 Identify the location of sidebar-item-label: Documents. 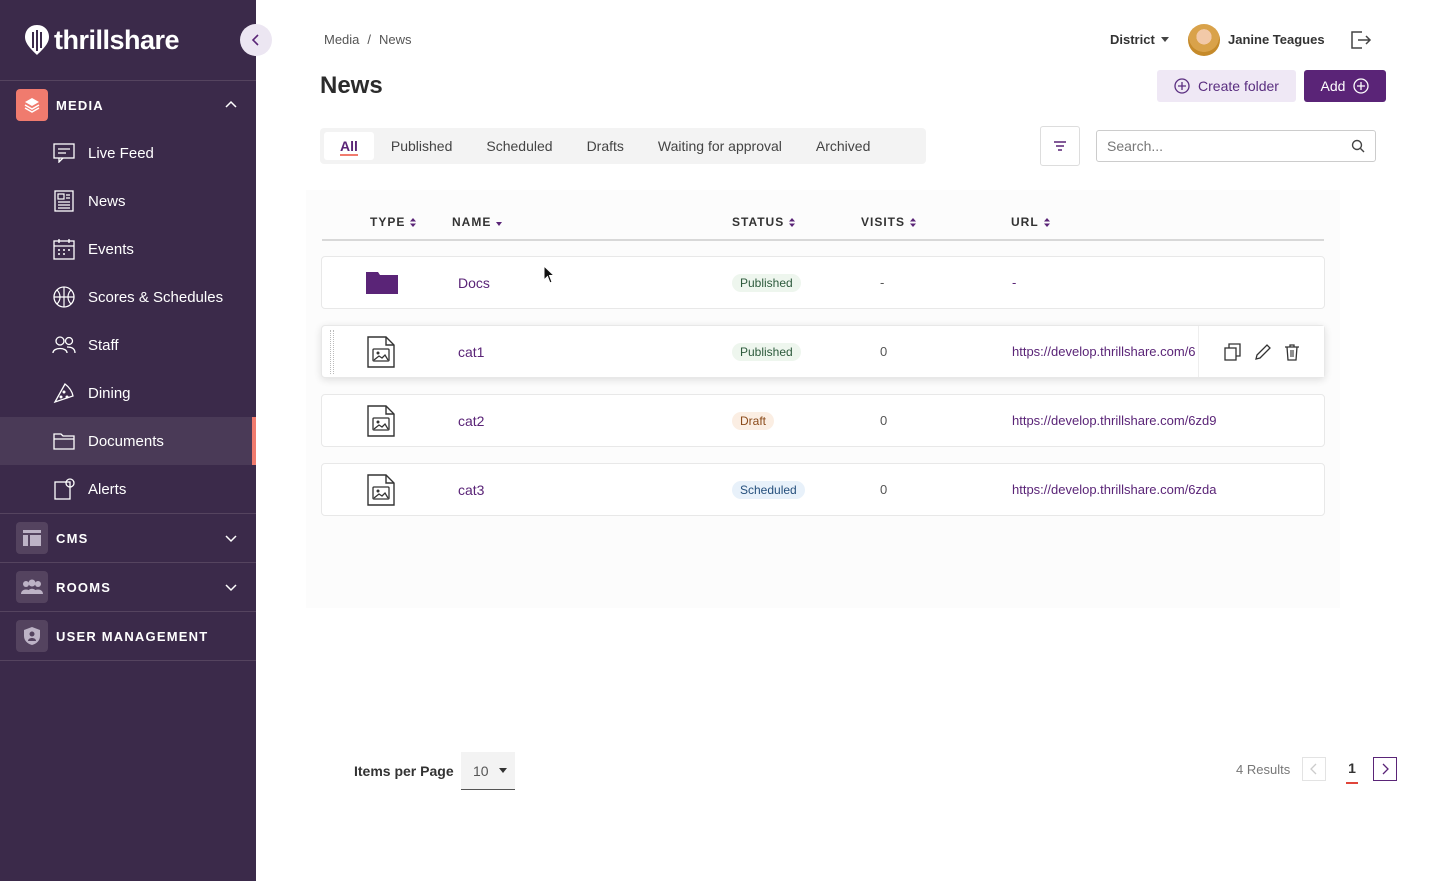
(126, 441).